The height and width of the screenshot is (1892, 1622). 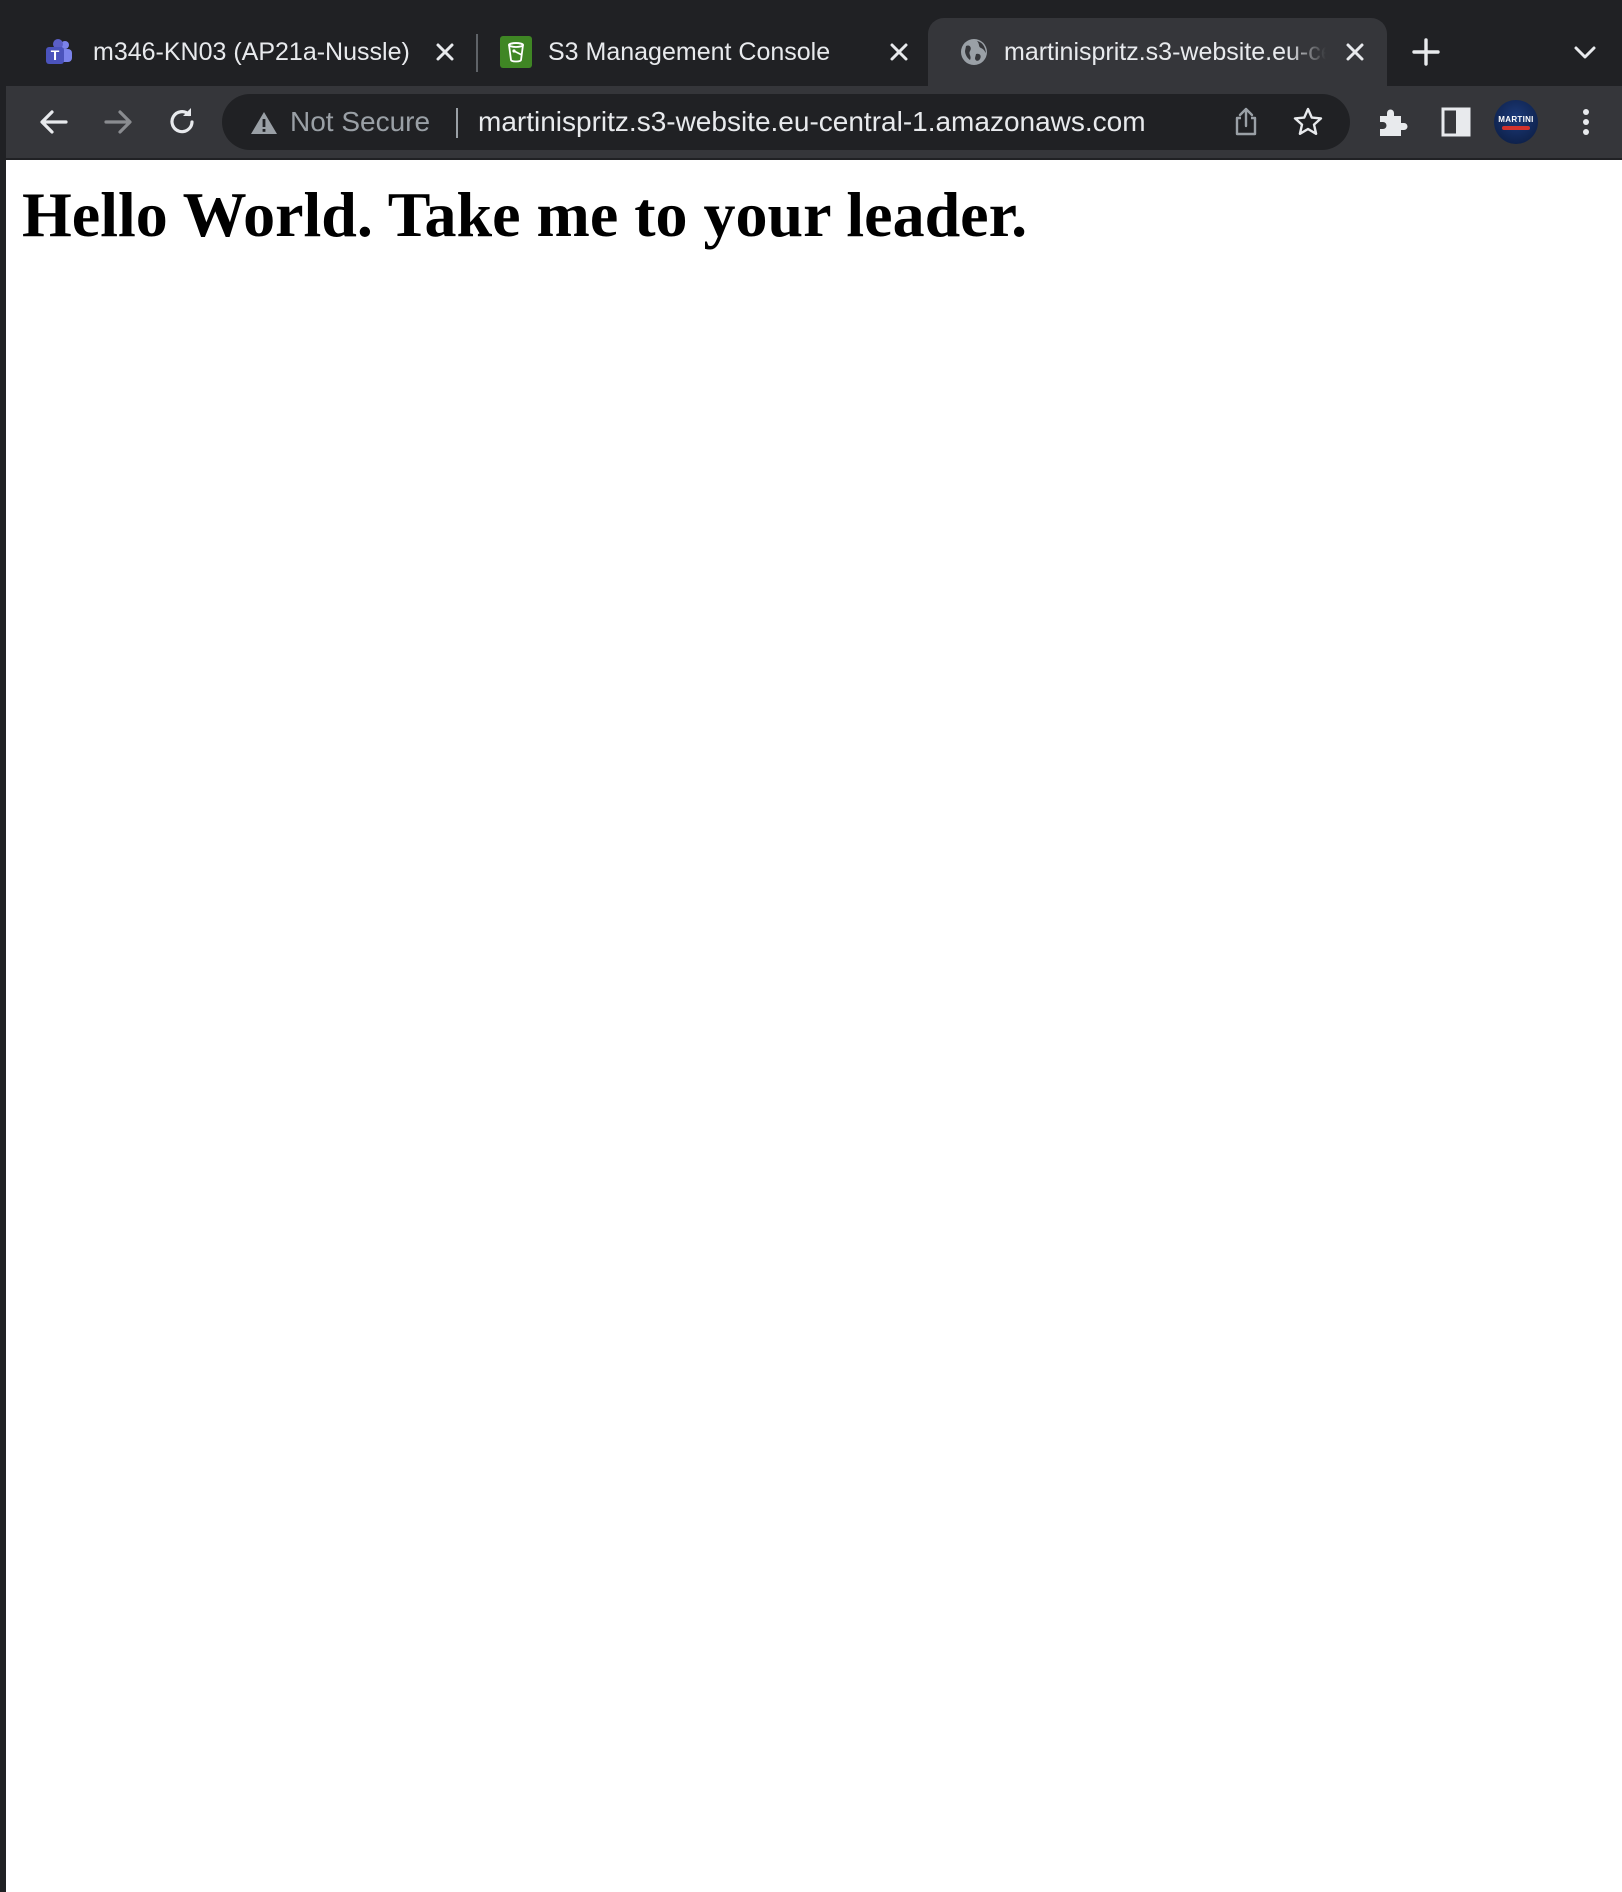 What do you see at coordinates (516, 52) in the screenshot?
I see `s3-bucket-icon` at bounding box center [516, 52].